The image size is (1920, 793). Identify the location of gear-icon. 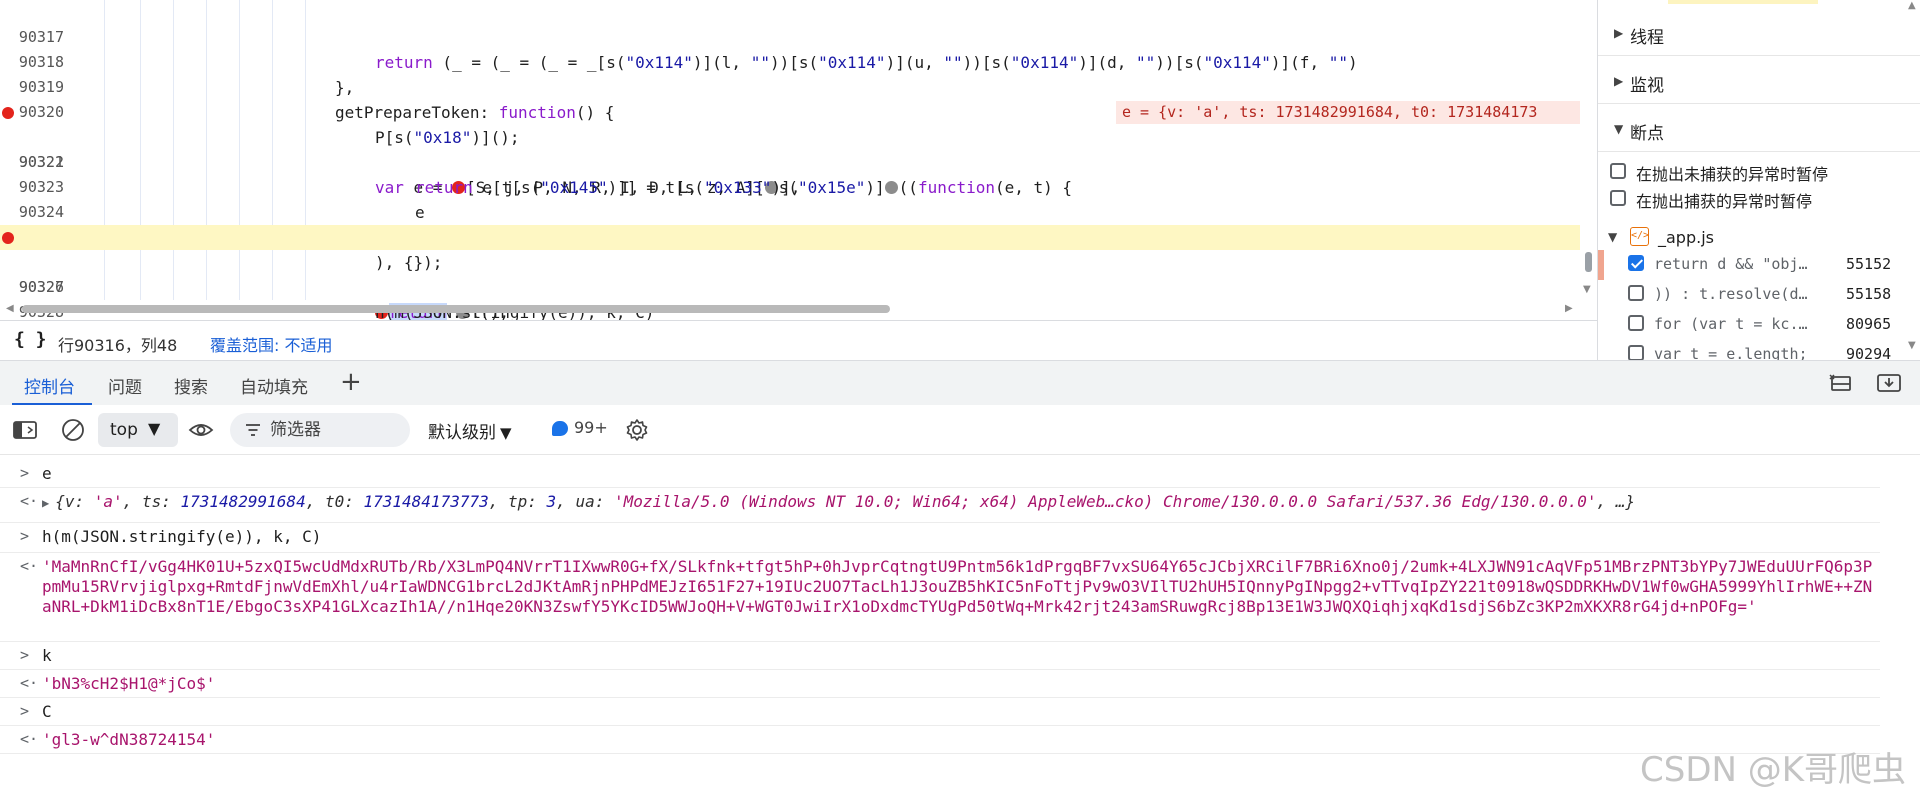
(637, 430).